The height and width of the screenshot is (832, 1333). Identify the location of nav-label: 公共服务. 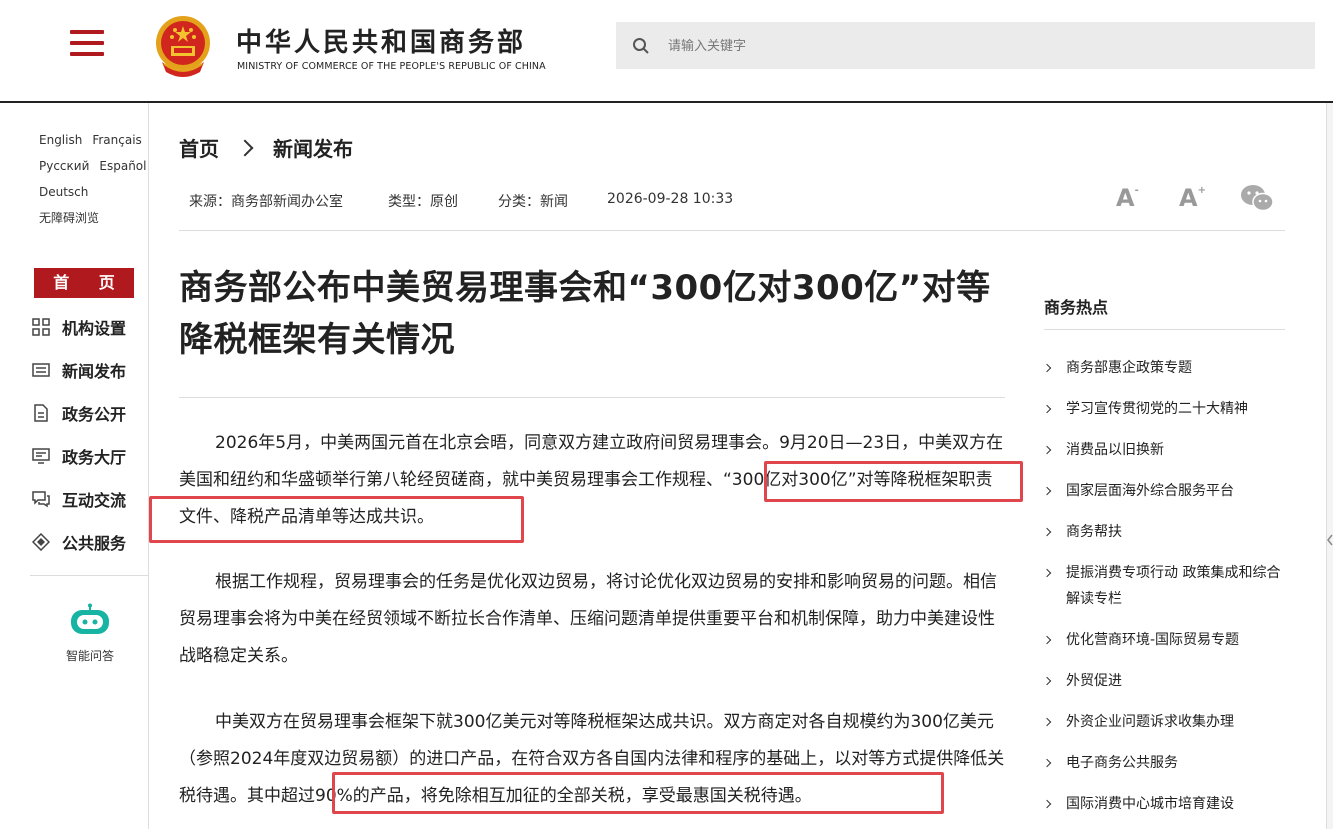
(94, 543).